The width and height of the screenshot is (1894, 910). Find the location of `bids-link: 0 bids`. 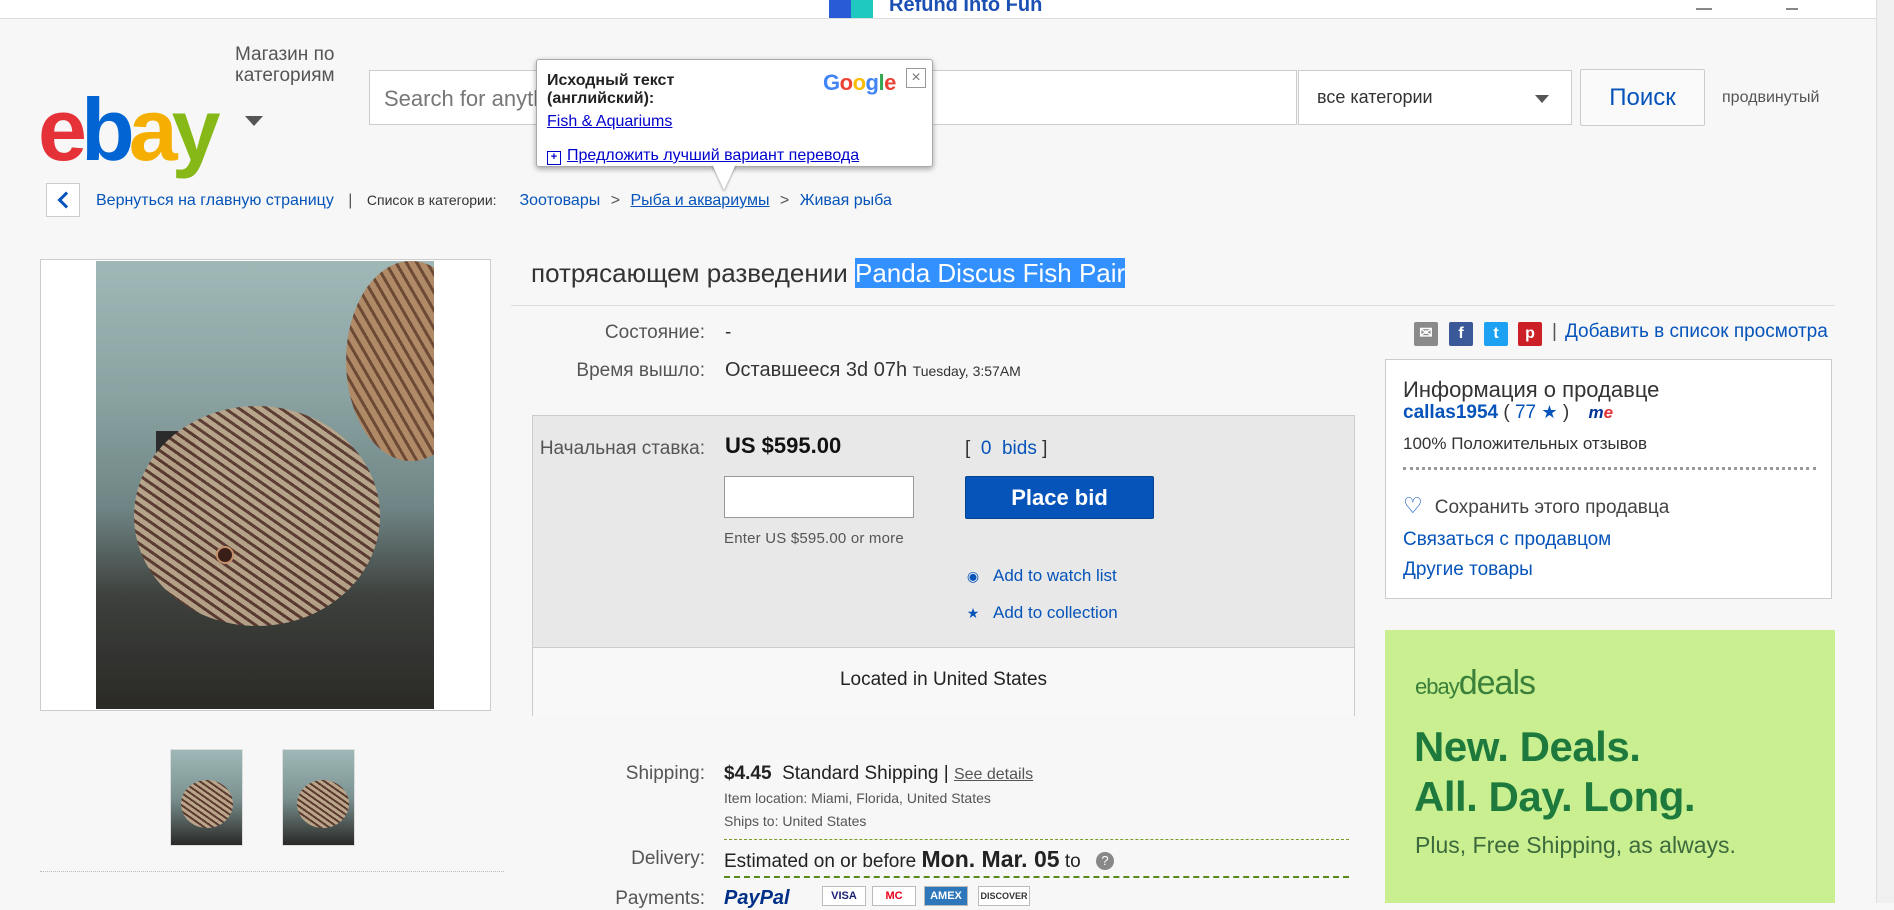

bids-link: 0 bids is located at coordinates (1009, 448).